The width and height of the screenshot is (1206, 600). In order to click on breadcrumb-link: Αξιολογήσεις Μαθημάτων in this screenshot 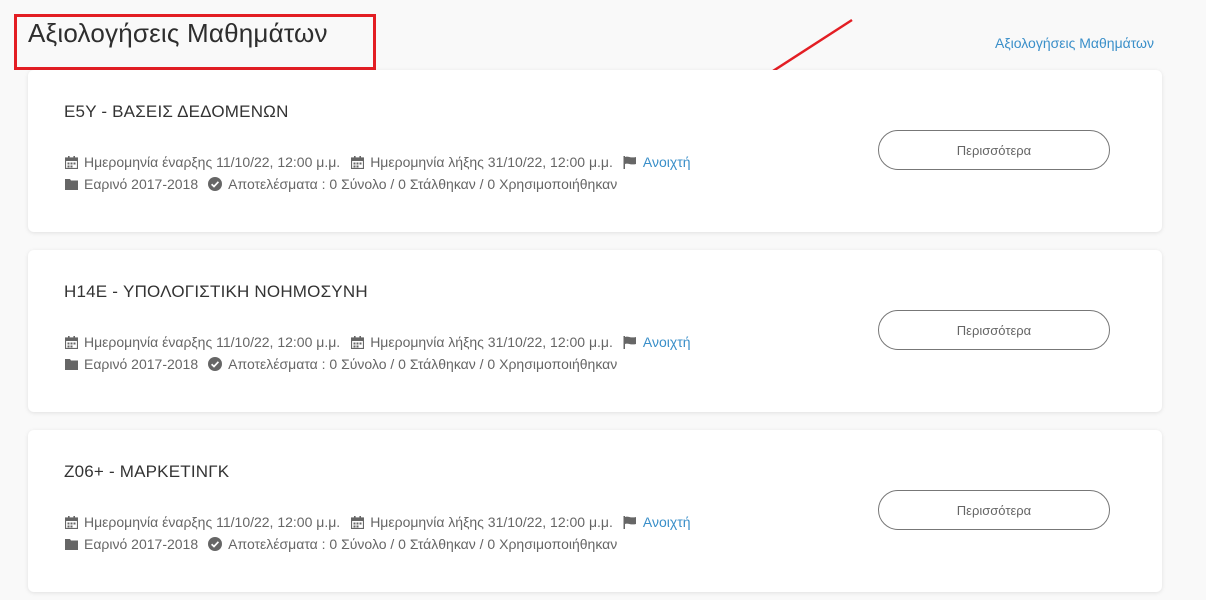, I will do `click(1074, 43)`.